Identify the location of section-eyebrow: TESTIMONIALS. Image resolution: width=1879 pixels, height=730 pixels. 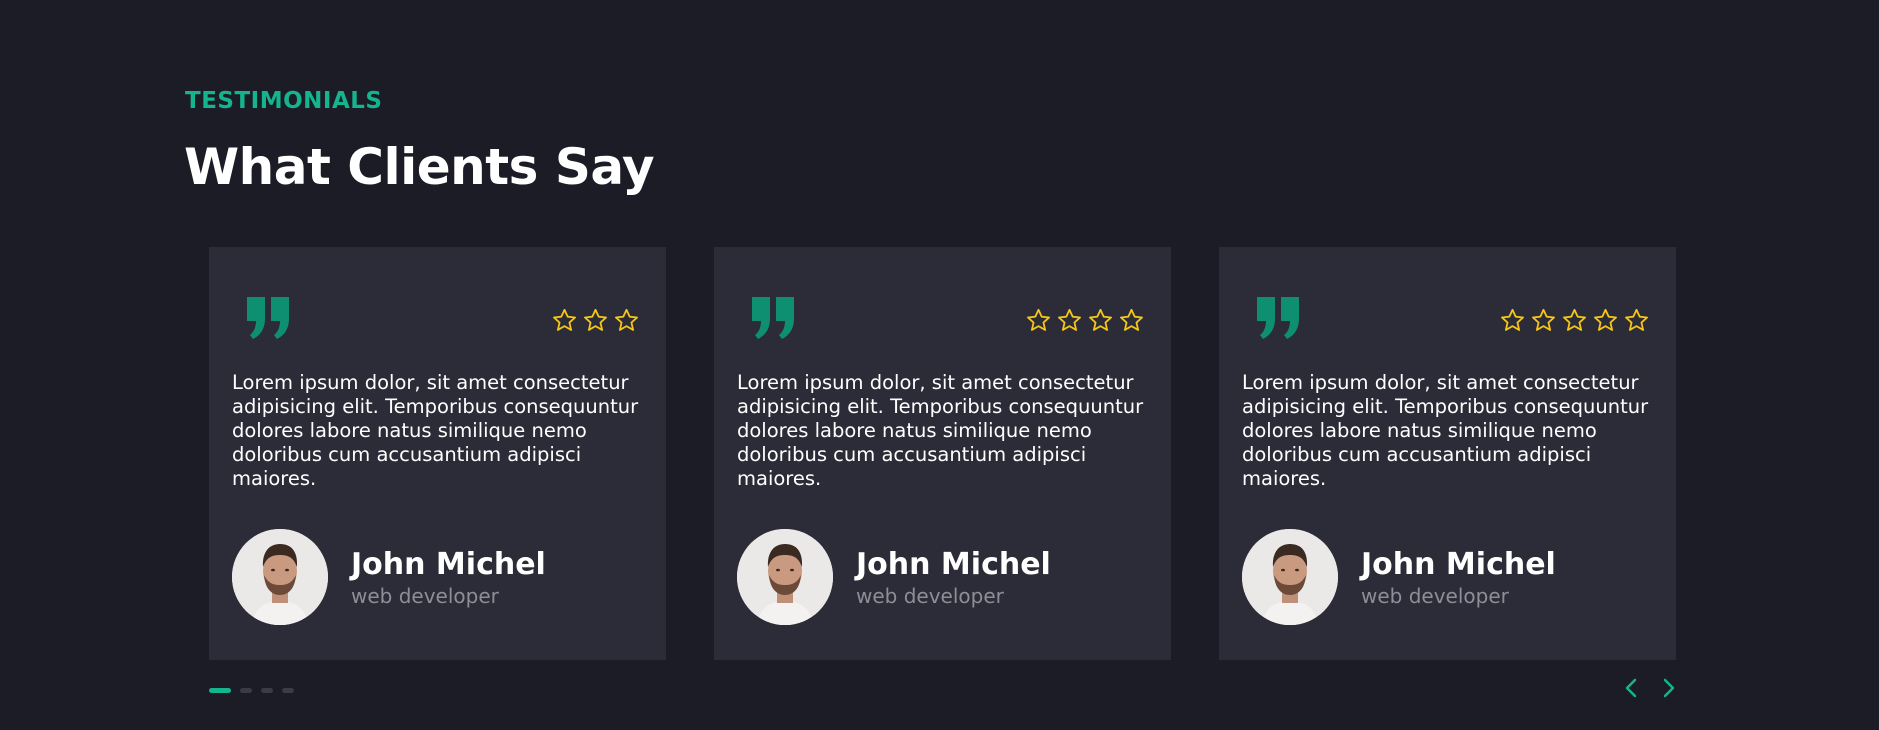
(284, 101).